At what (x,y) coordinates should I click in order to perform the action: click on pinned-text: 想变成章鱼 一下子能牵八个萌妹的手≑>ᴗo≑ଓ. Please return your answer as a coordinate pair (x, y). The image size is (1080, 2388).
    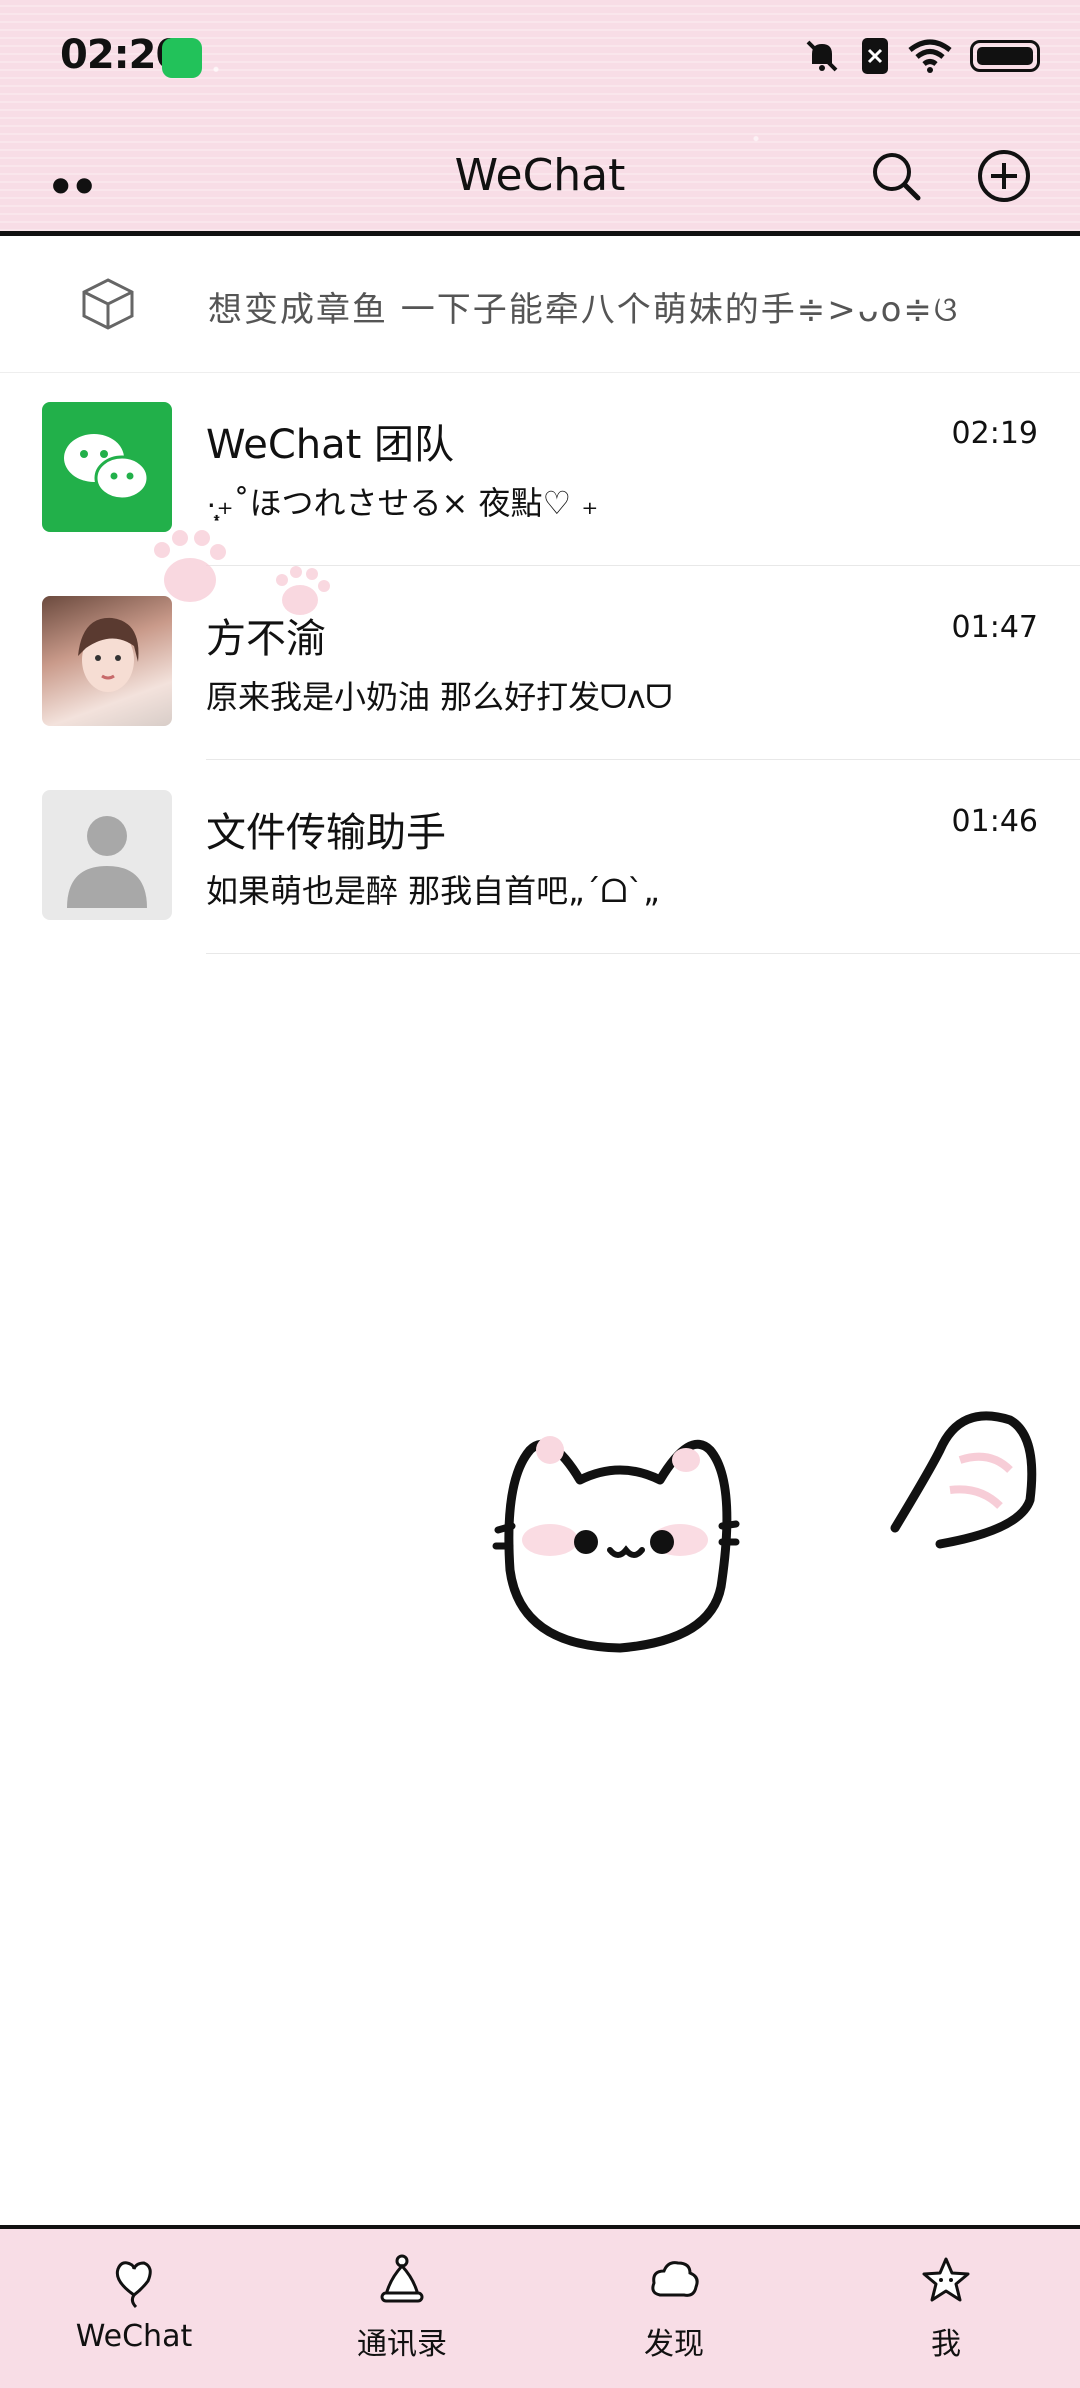
    Looking at the image, I should click on (584, 310).